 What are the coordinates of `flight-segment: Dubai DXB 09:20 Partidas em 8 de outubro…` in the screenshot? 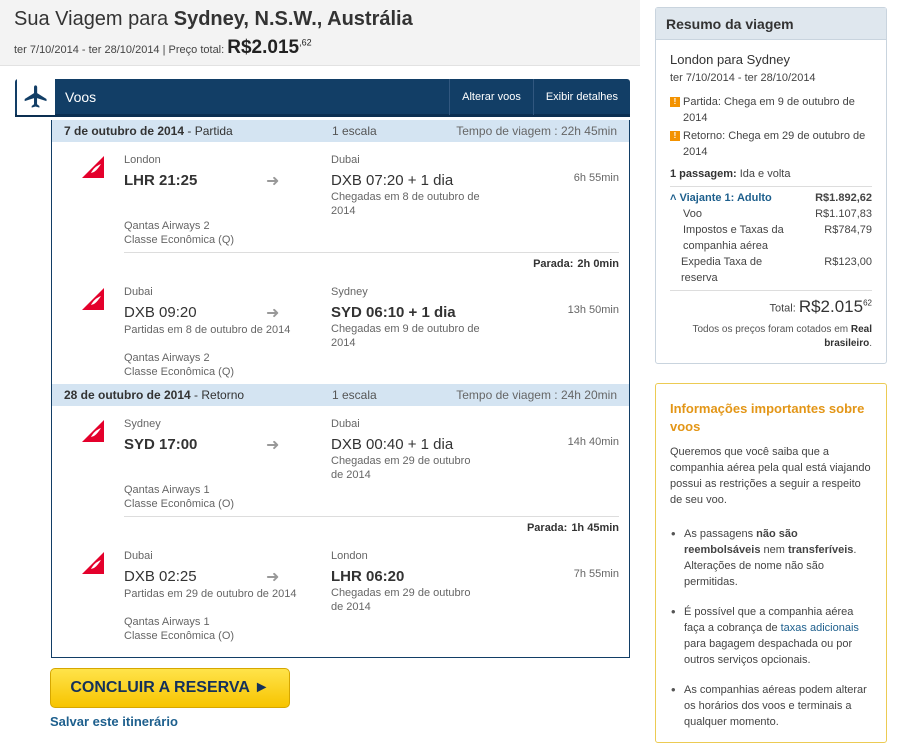 It's located at (340, 329).